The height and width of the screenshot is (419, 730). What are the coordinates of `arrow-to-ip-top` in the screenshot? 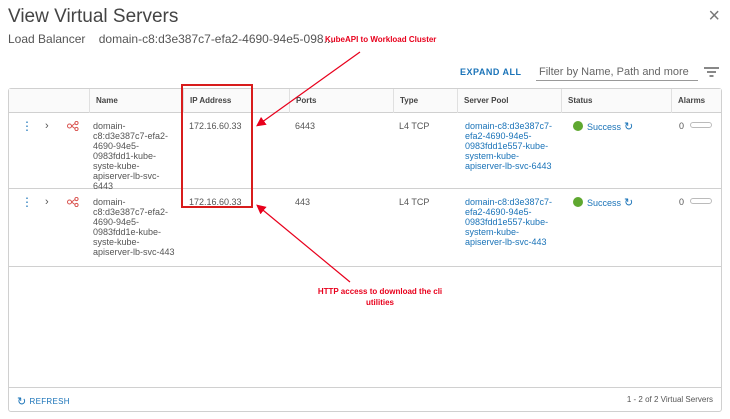 It's located at (308, 89).